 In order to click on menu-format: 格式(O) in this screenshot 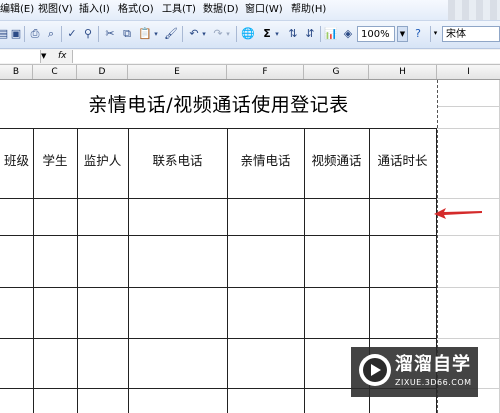, I will do `click(136, 10)`.